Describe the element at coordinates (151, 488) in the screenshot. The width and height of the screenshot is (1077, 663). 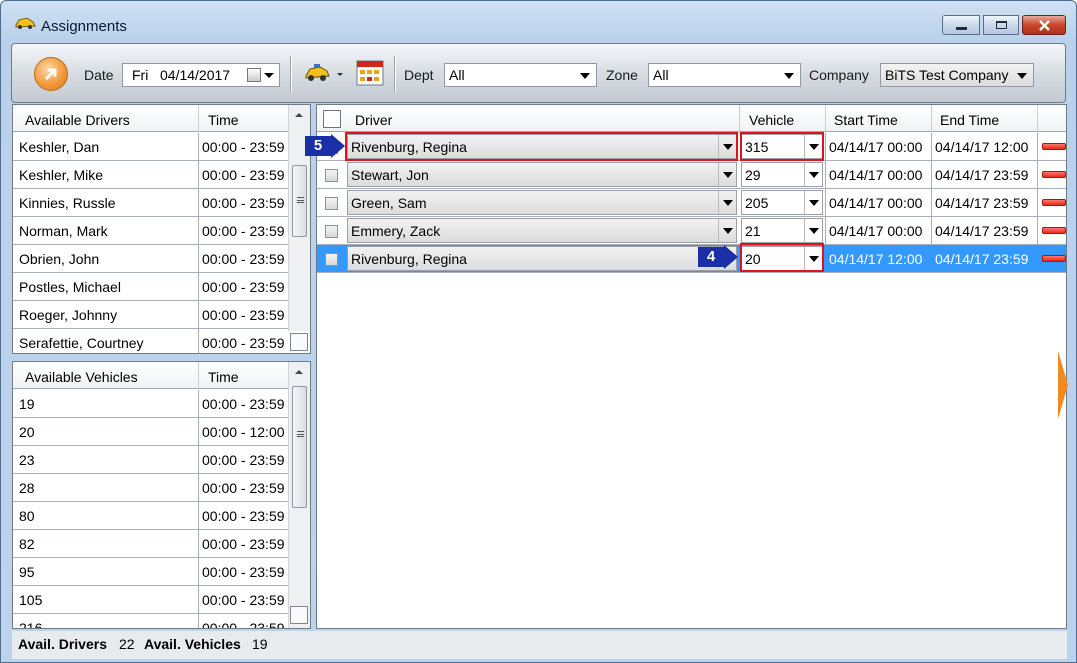
I see `list-item: 28 00:00 - 23:59` at that location.